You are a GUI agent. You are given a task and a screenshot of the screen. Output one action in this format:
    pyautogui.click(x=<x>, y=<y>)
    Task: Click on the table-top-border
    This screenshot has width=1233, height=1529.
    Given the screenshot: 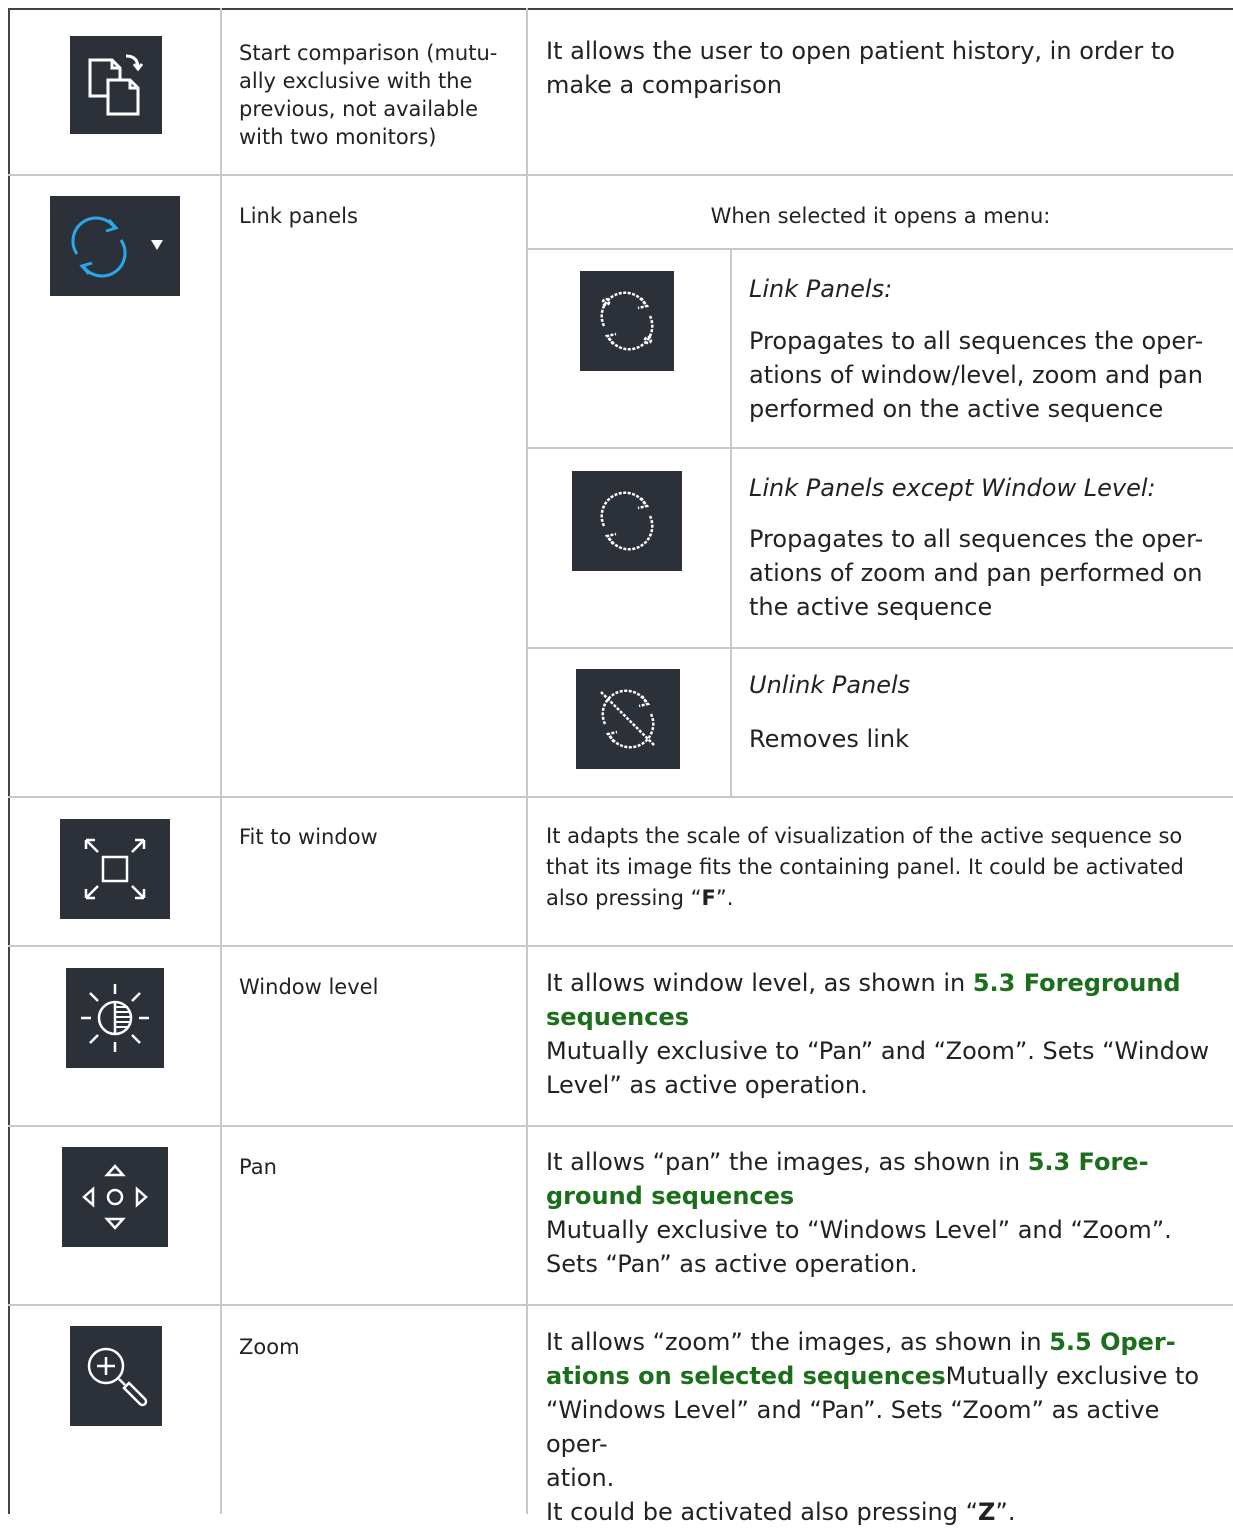 What is the action you would take?
    pyautogui.click(x=620, y=9)
    